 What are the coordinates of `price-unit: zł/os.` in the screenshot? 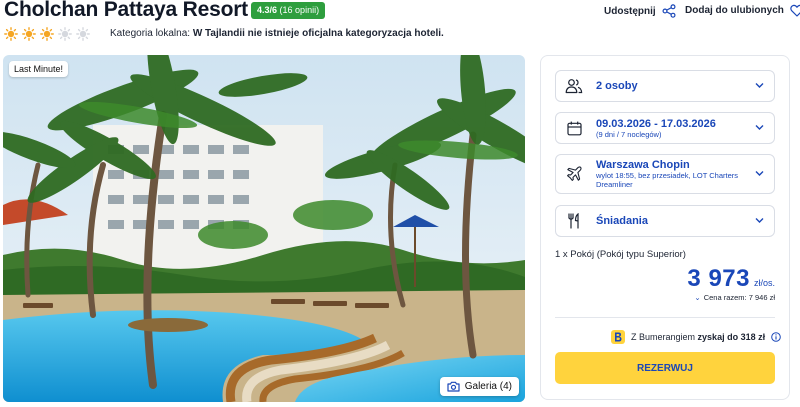 It's located at (764, 283).